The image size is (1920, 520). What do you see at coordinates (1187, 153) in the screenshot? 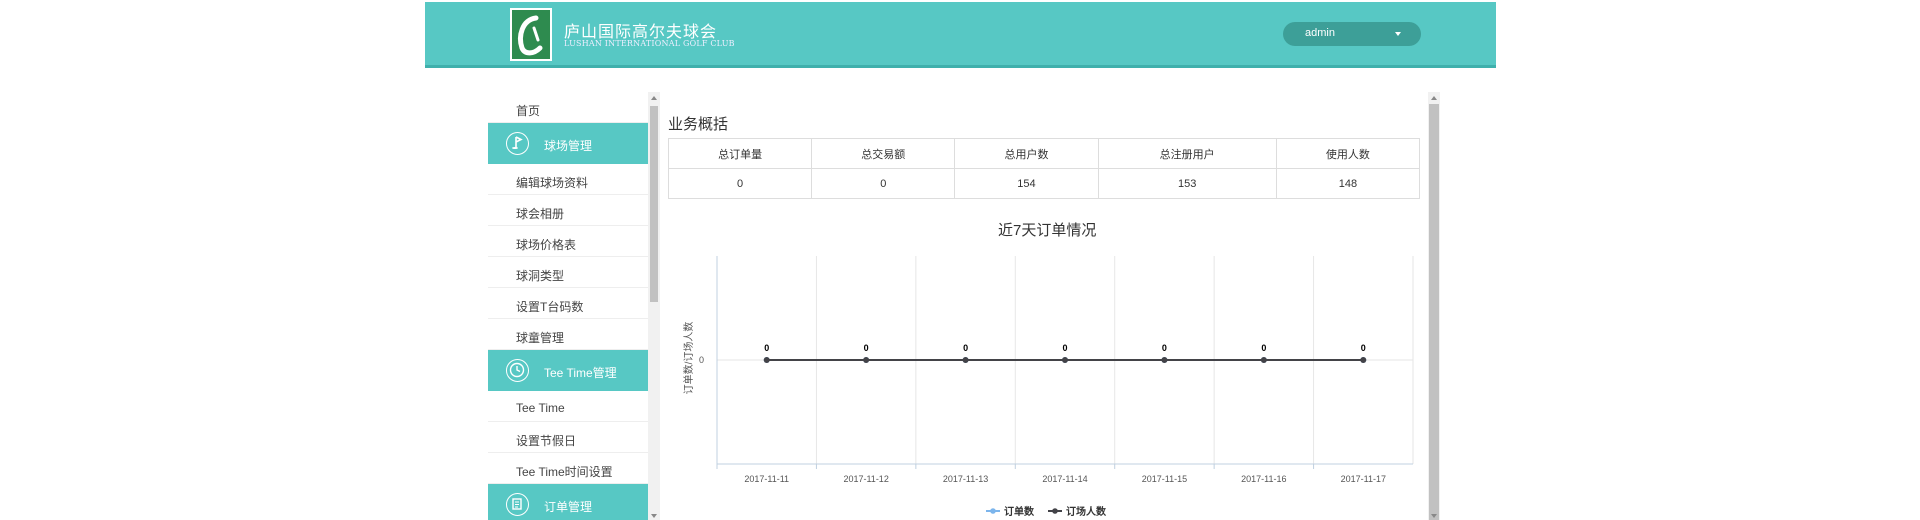
I see `header-registered-users: 总注册用户` at bounding box center [1187, 153].